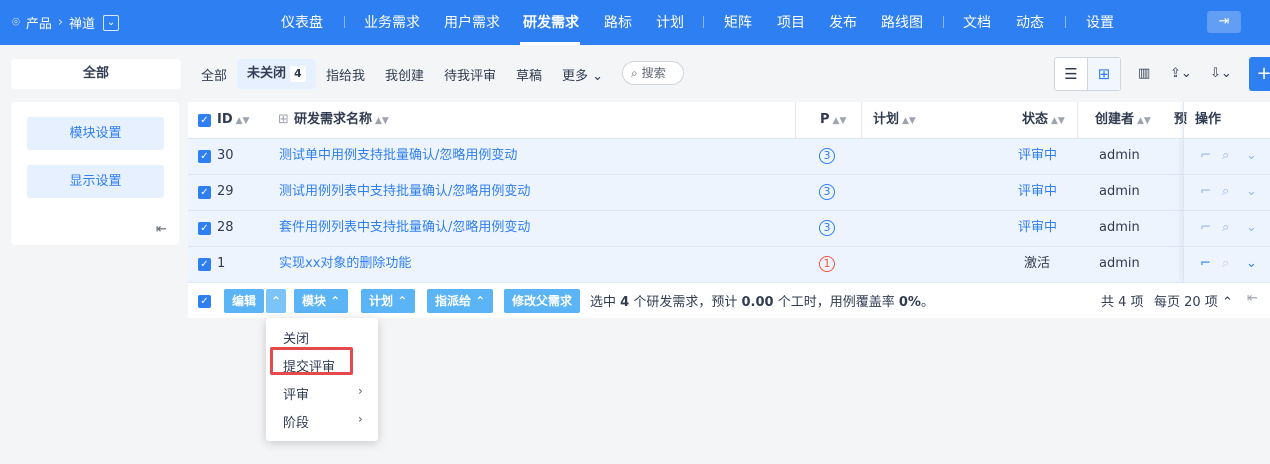  Describe the element at coordinates (95, 181) in the screenshot. I see `display-settings-button: 显示设置` at that location.